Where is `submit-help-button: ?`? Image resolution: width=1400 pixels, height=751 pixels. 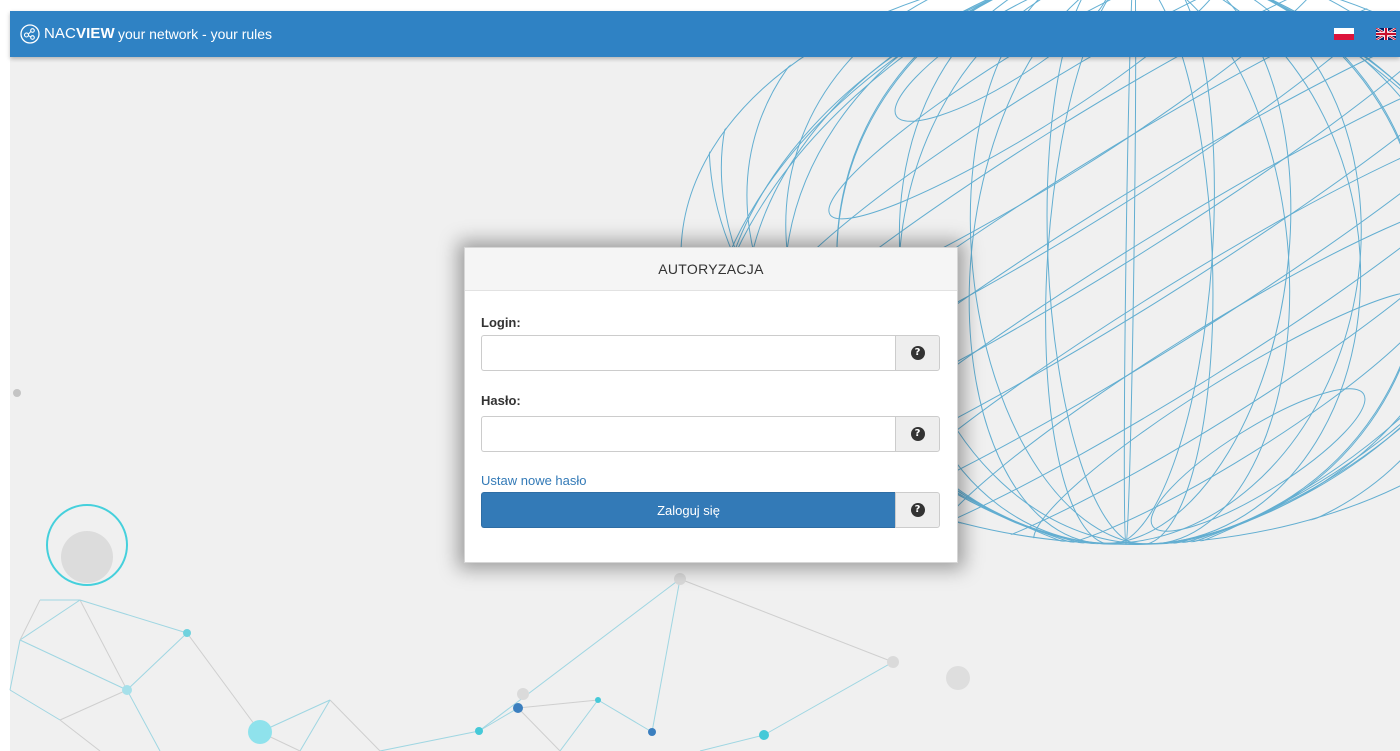
submit-help-button: ? is located at coordinates (917, 510).